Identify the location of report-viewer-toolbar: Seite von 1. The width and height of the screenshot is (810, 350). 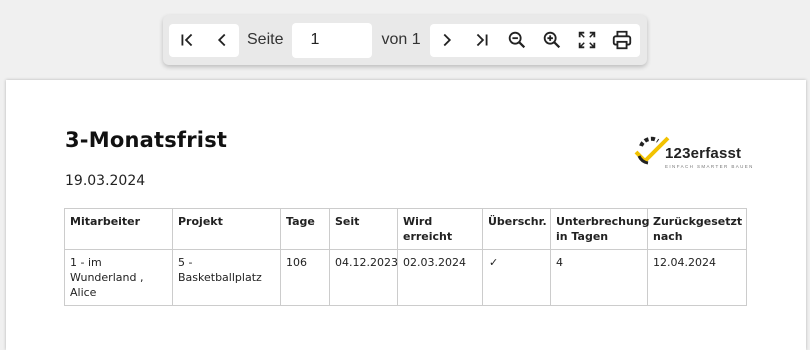
(405, 40).